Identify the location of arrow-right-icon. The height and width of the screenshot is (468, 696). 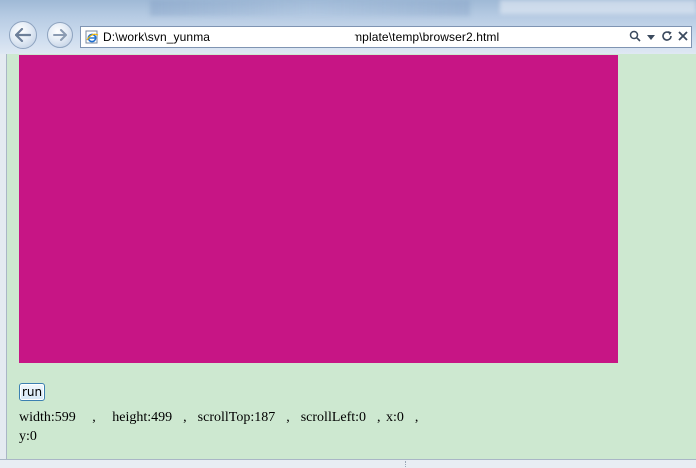
(60, 35).